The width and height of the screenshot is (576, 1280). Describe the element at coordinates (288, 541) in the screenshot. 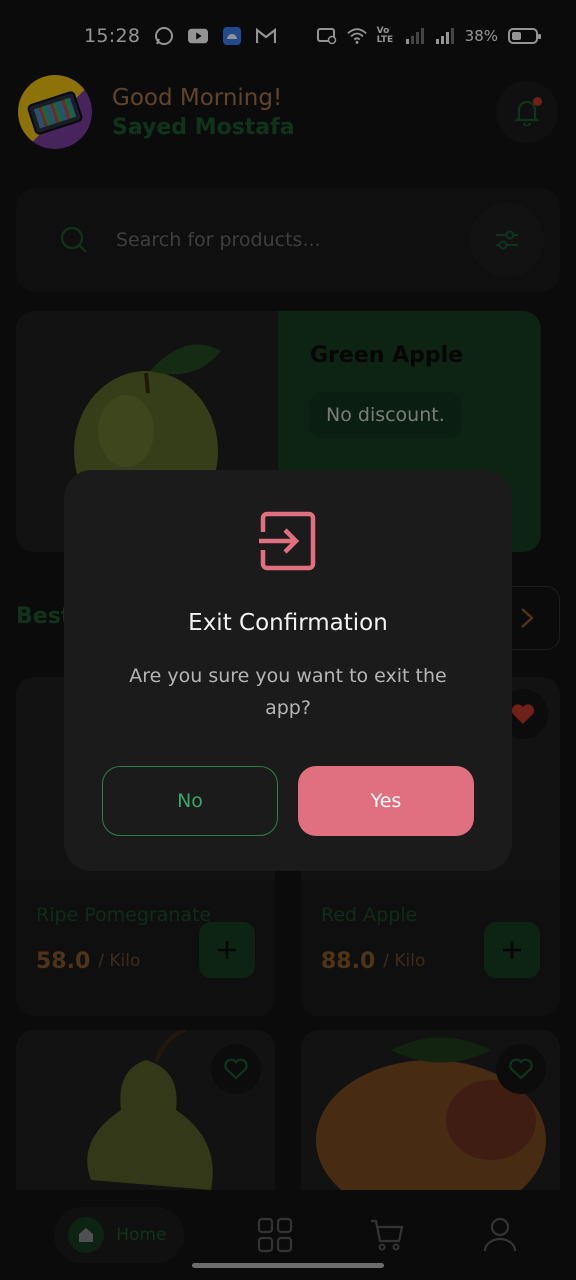

I see `exit-icon` at that location.